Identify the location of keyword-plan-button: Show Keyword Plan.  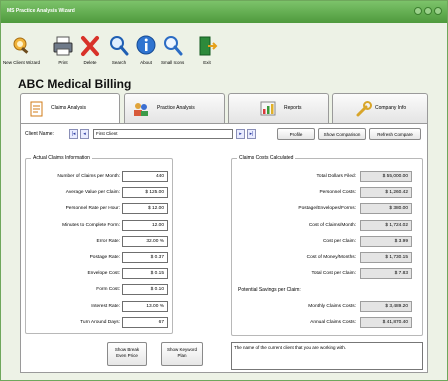
(182, 354).